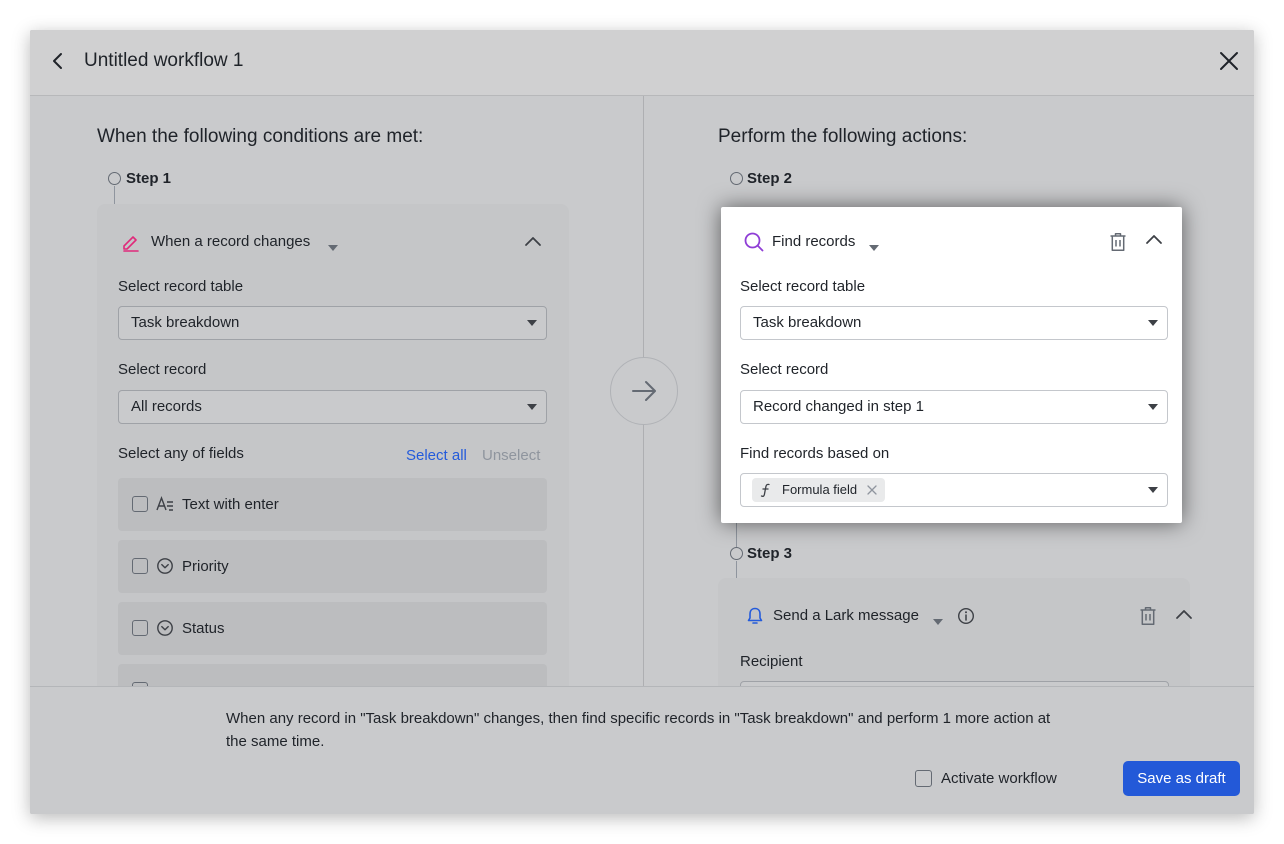 The width and height of the screenshot is (1284, 844). What do you see at coordinates (332, 566) in the screenshot?
I see `field-row-priority: Priority` at bounding box center [332, 566].